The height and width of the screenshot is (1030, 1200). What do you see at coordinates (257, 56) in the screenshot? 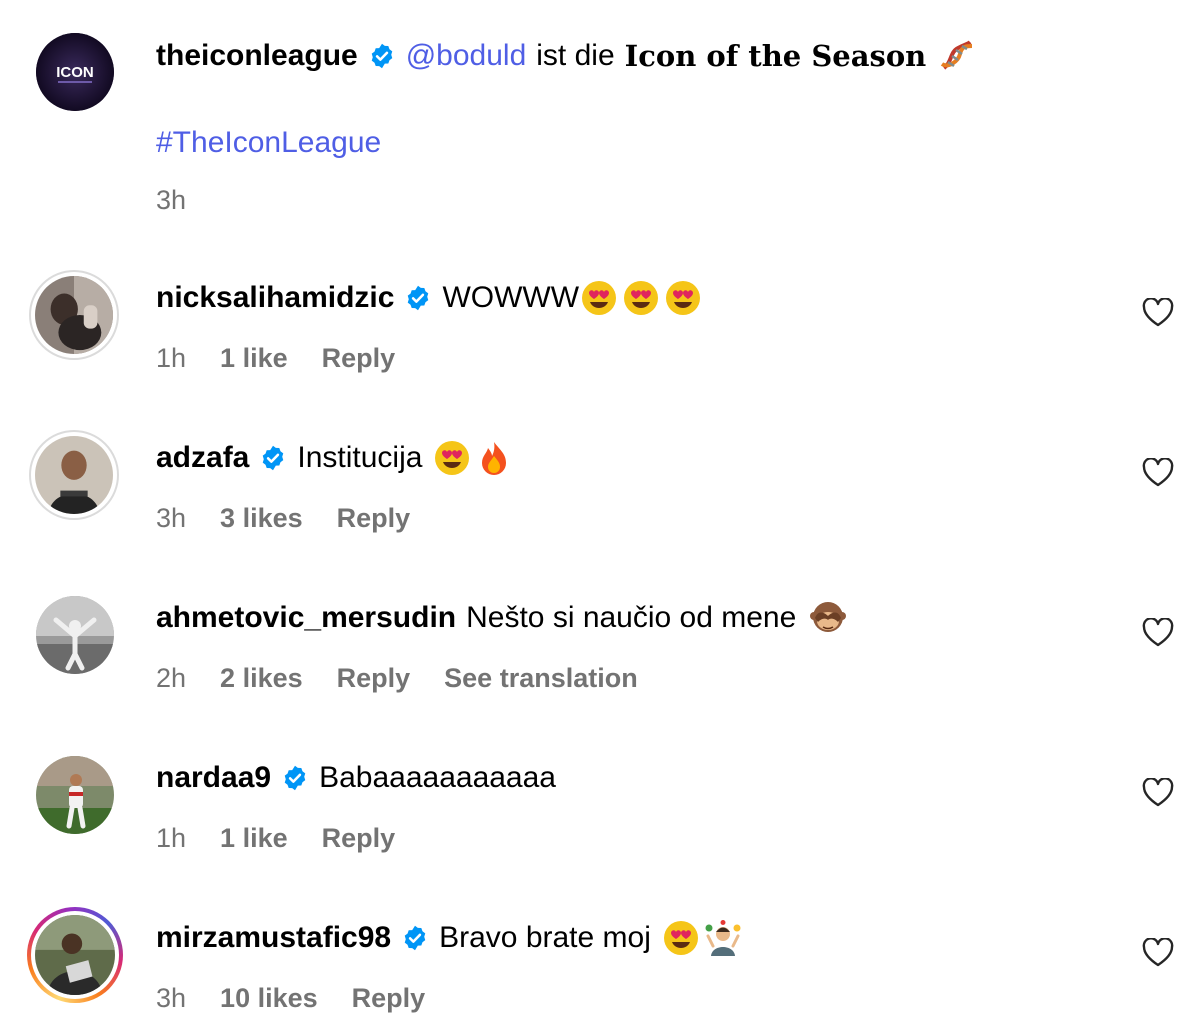
I see `post-username: theiconleague` at bounding box center [257, 56].